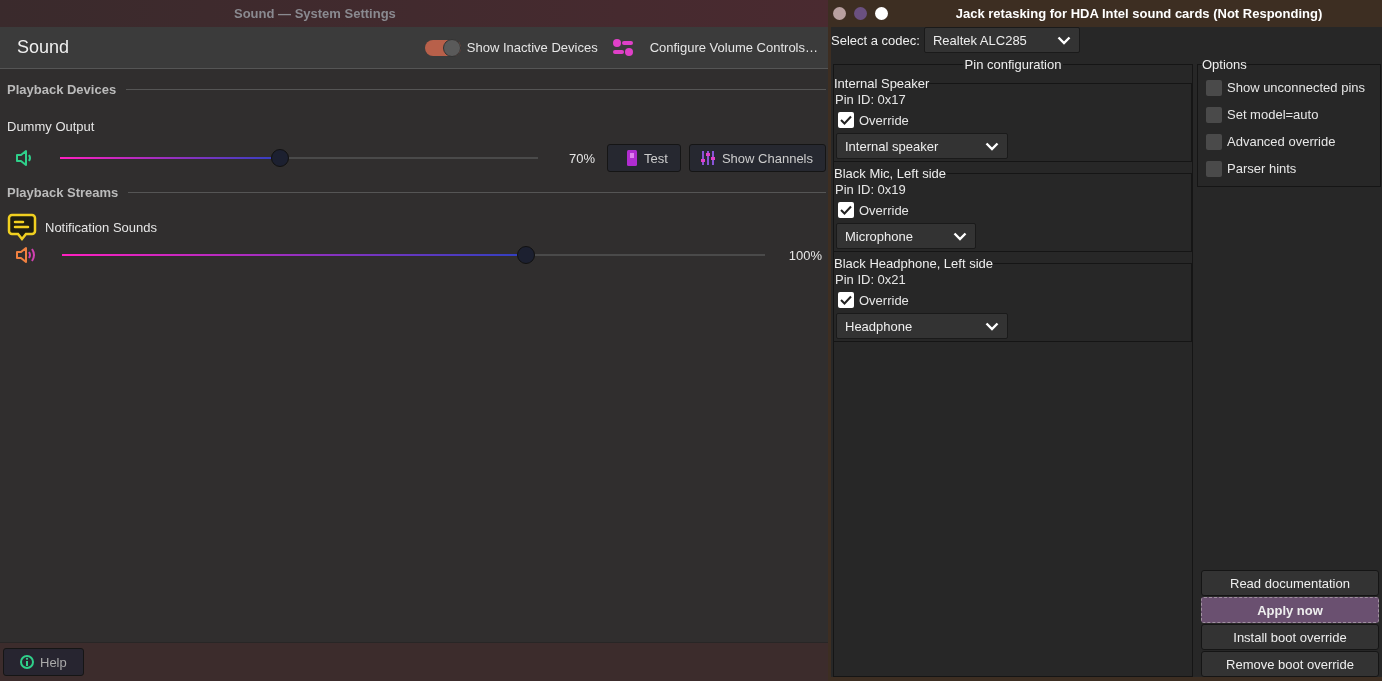 The height and width of the screenshot is (681, 1382). Describe the element at coordinates (43, 662) in the screenshot. I see `help-button: Help` at that location.